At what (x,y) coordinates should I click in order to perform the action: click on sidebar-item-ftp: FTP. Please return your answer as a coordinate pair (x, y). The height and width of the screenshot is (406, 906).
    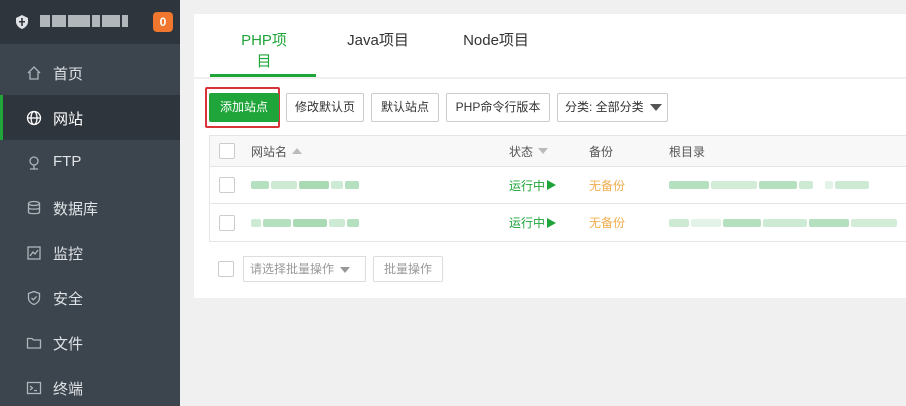
    Looking at the image, I should click on (90, 162).